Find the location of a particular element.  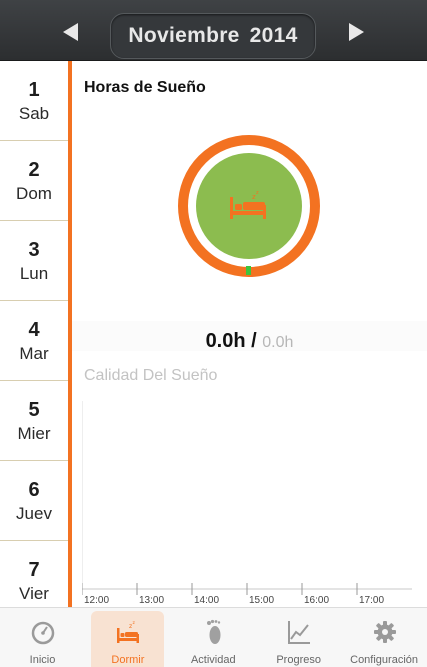

tab-configuracion: Configuración is located at coordinates (384, 637).